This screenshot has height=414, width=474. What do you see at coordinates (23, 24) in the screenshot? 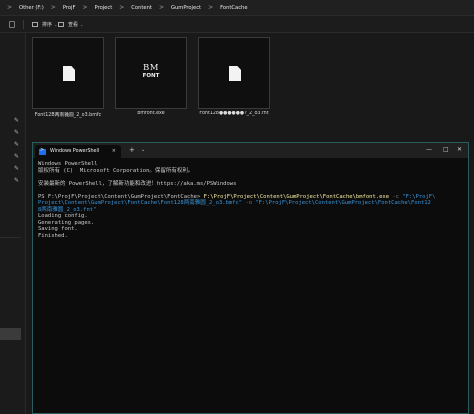
I see `toolbar-divider` at bounding box center [23, 24].